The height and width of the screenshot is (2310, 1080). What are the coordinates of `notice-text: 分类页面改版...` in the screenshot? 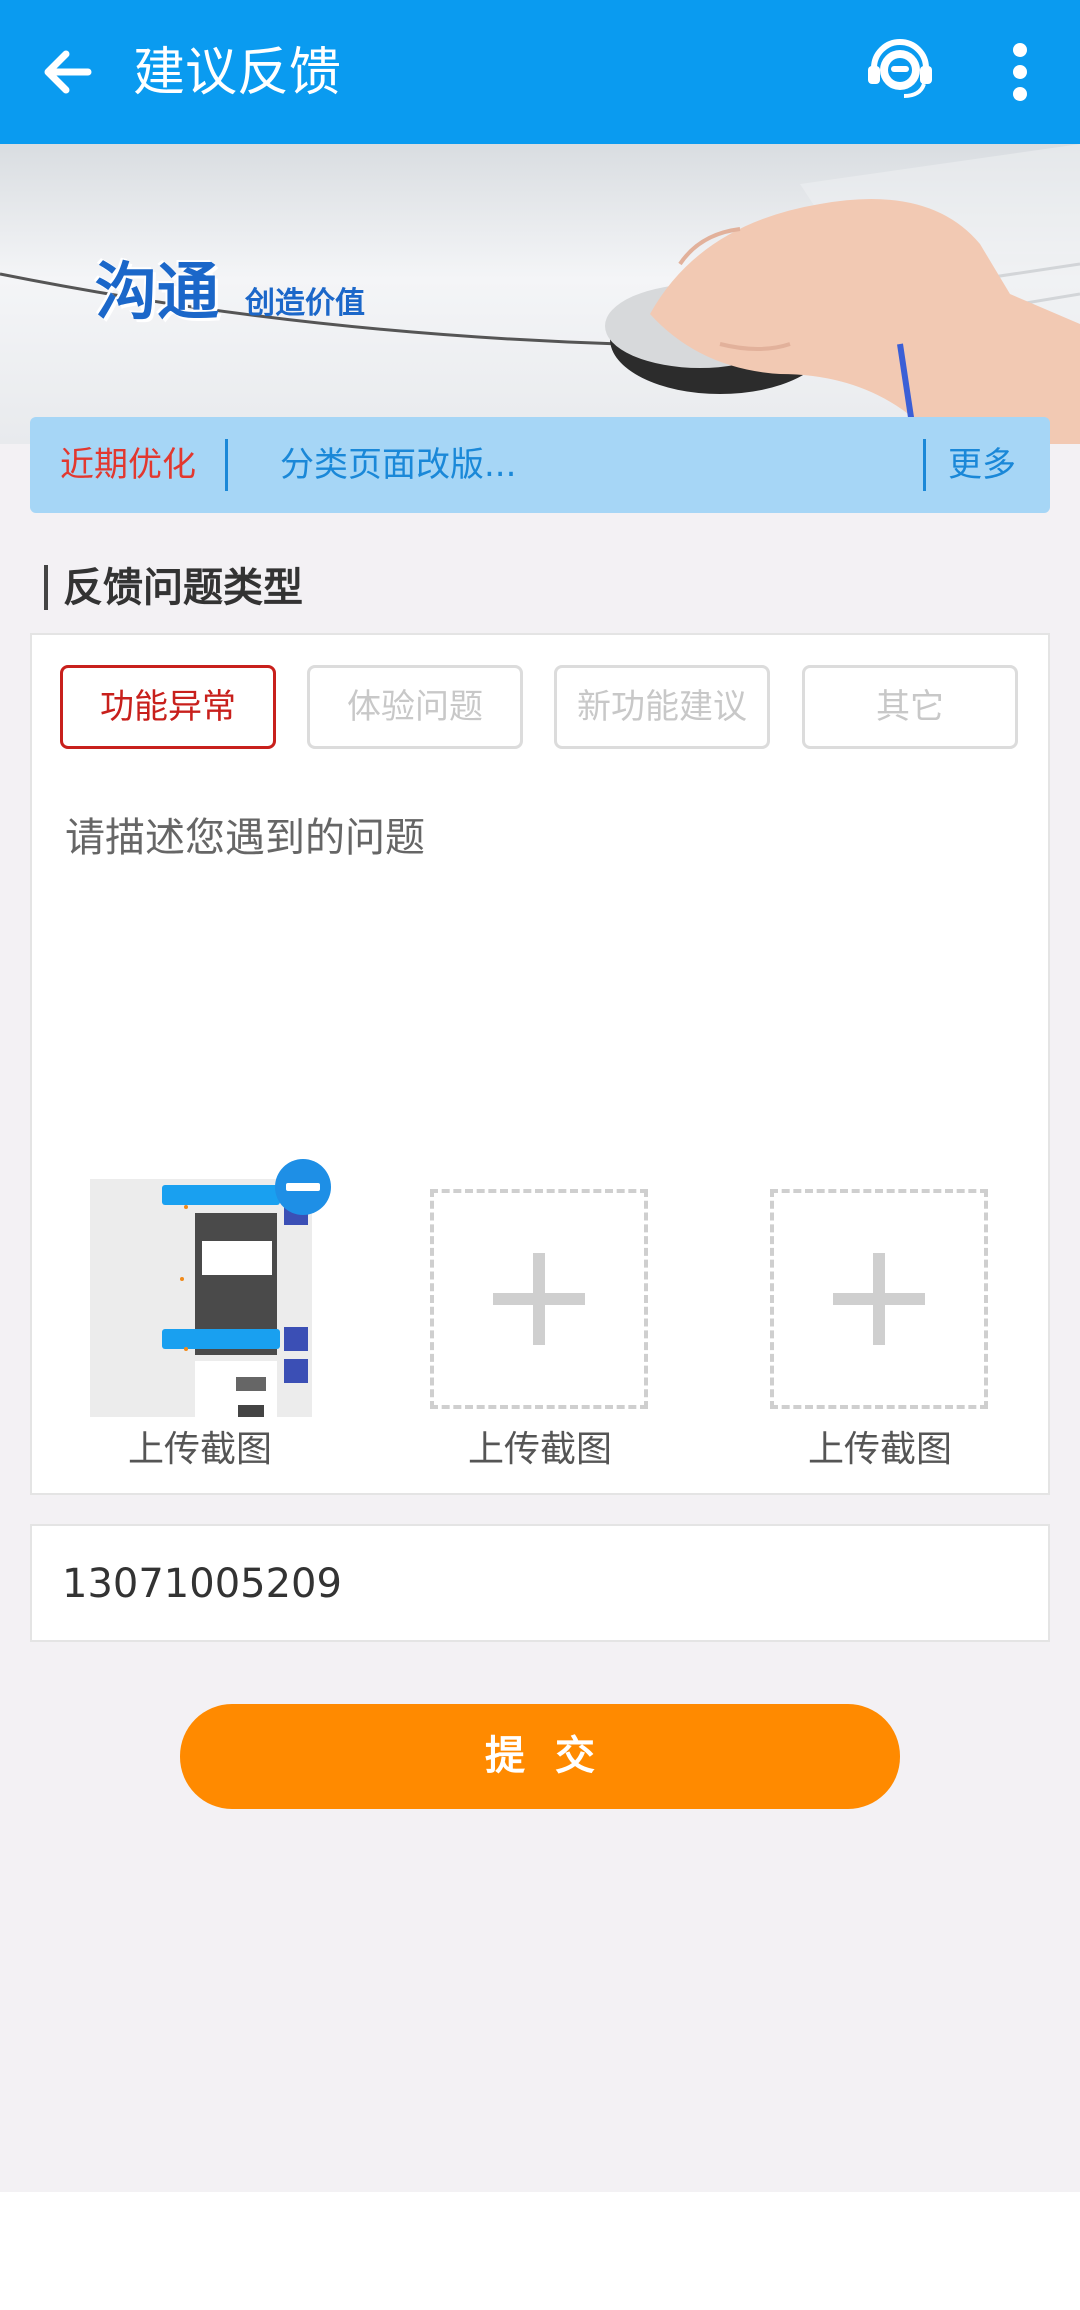 It's located at (398, 465).